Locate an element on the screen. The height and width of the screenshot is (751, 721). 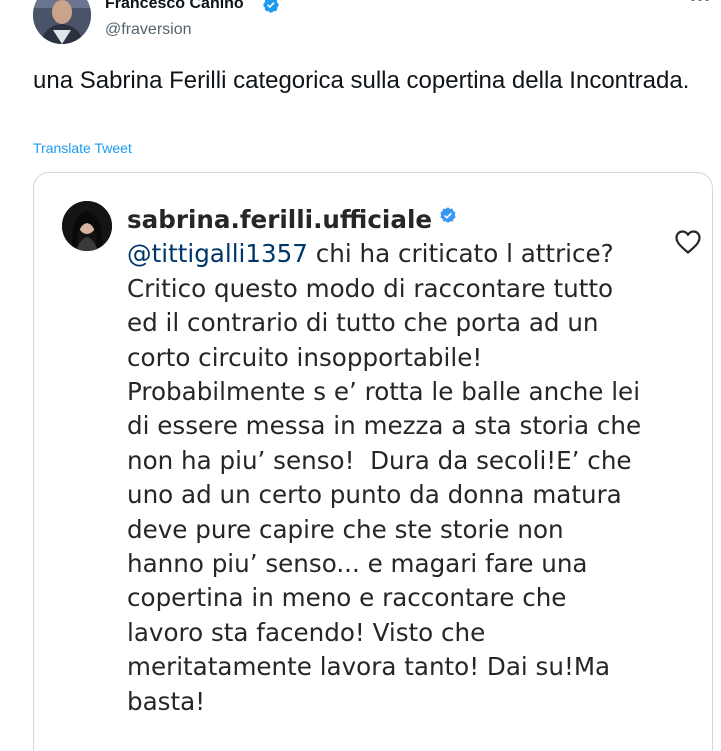
author-handle: @fraversion is located at coordinates (148, 30).